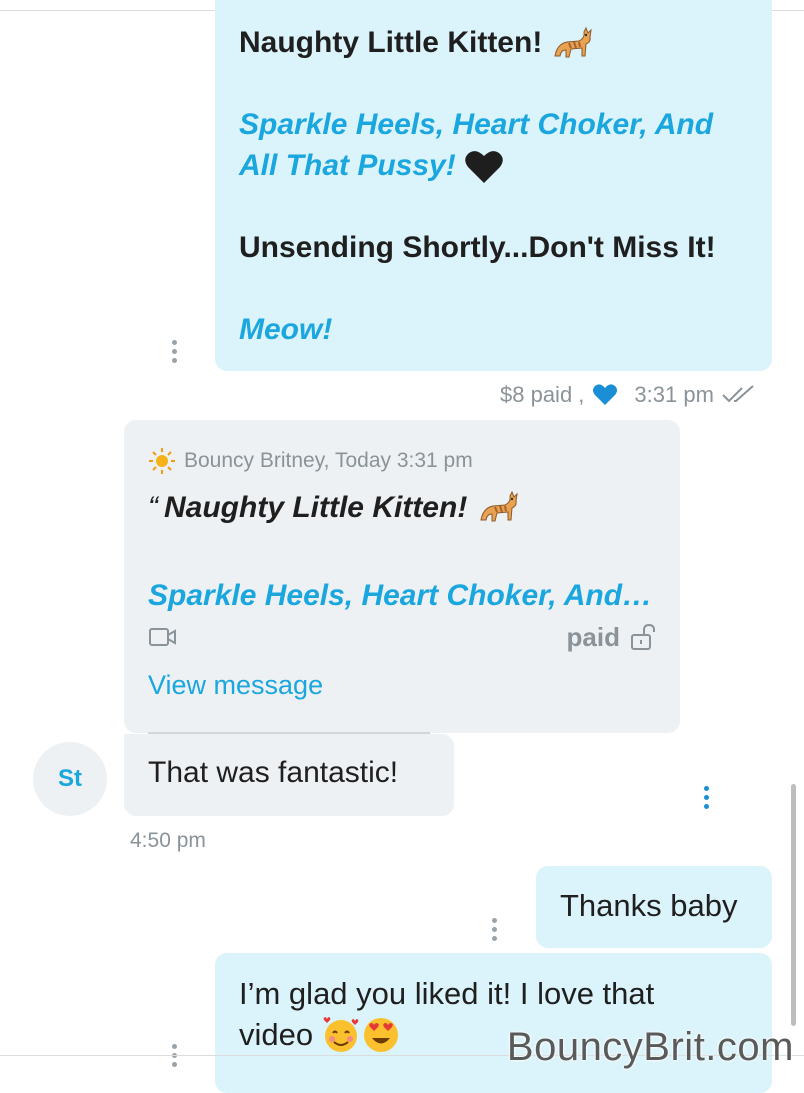 The height and width of the screenshot is (1093, 804). I want to click on double-check-icon, so click(738, 394).